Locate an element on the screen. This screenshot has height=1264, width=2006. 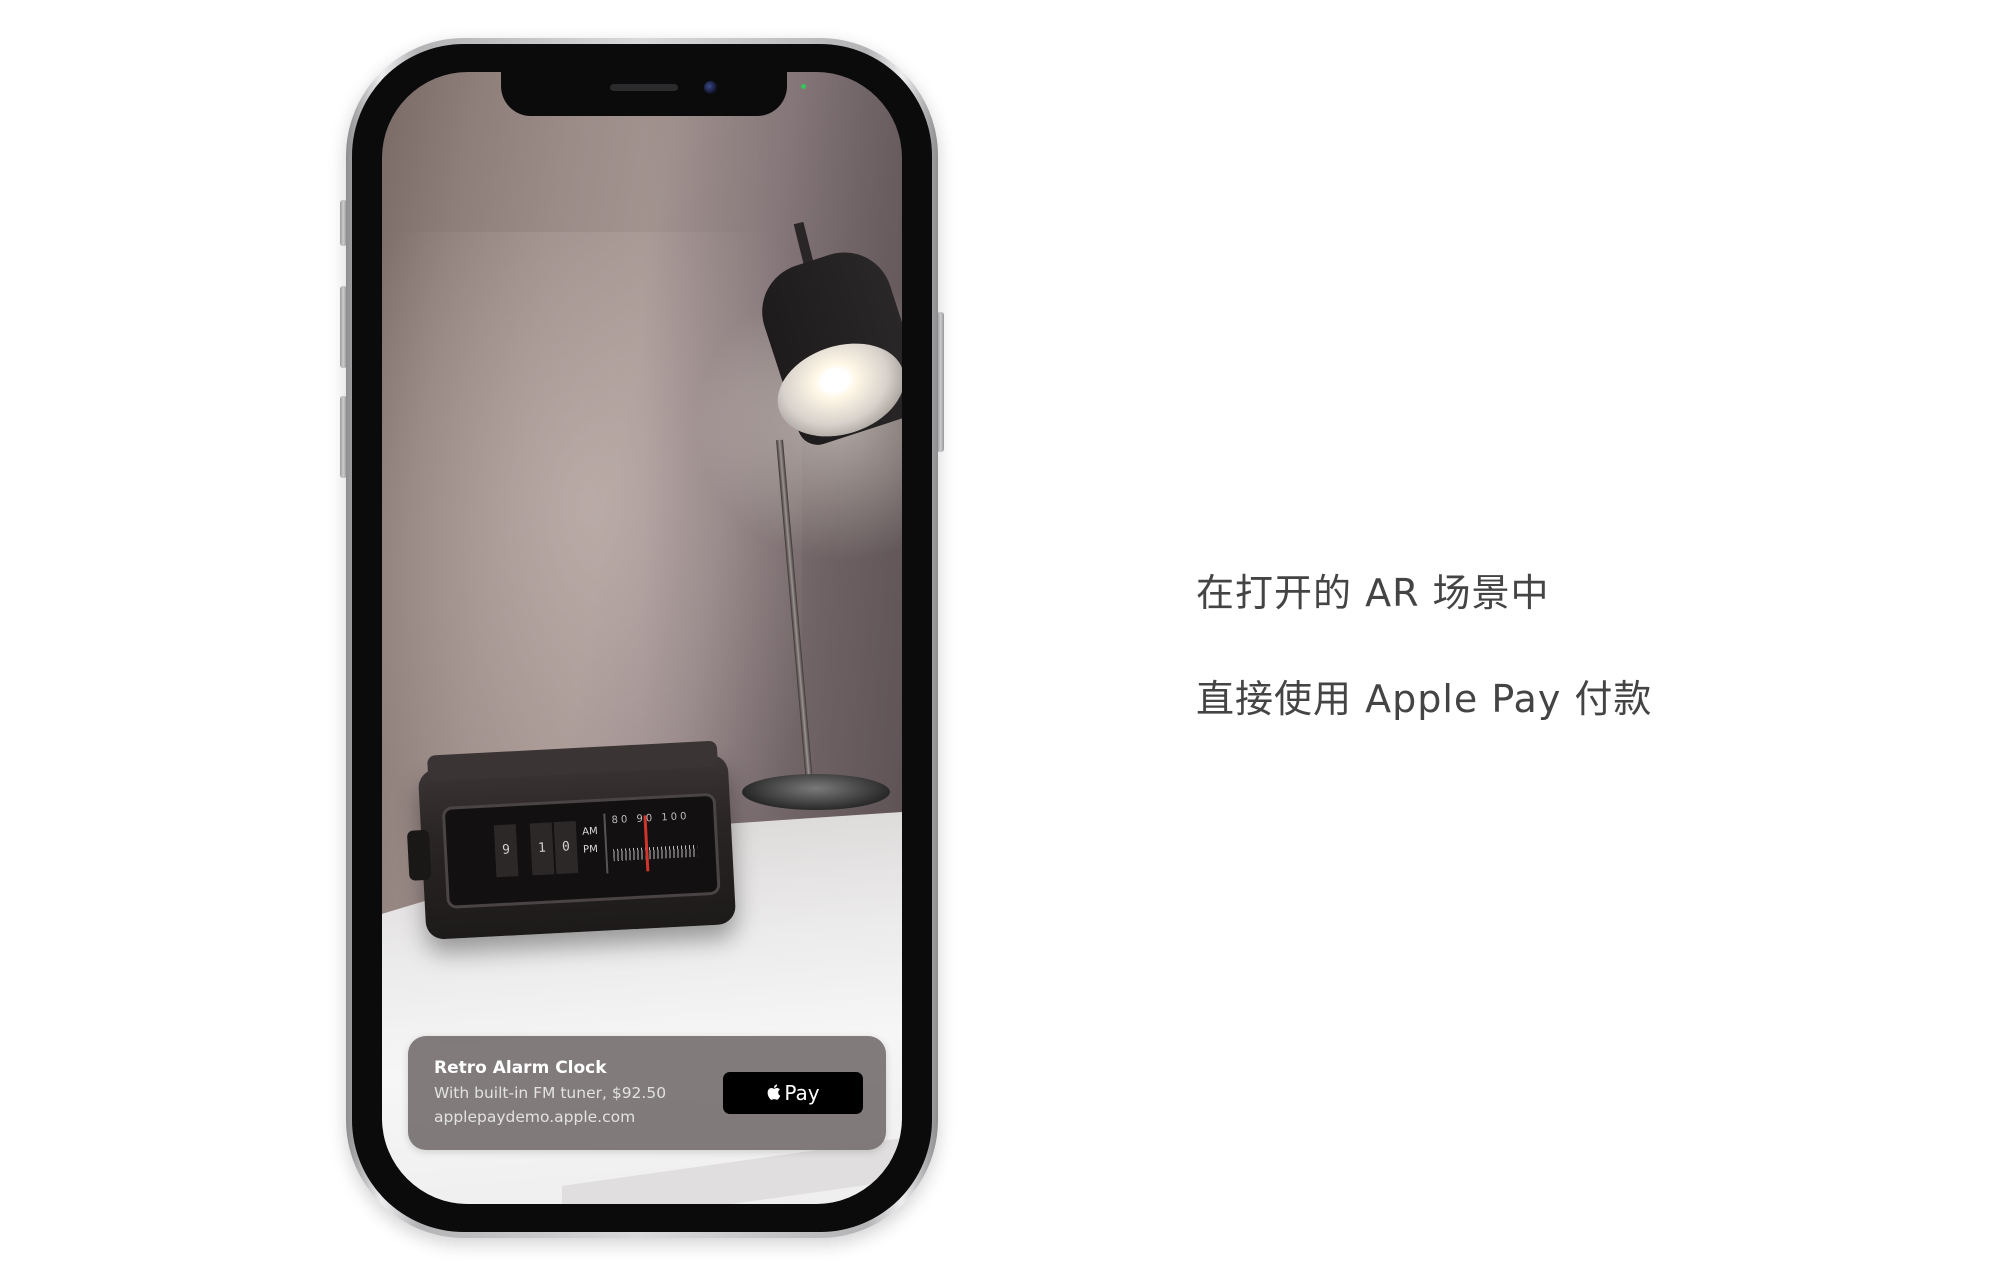
product-title: Retro Alarm Clock is located at coordinates (520, 1068).